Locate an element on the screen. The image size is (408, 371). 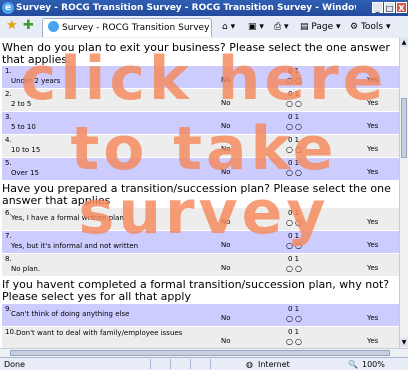
row-number: 10. is located at coordinates (11, 332).